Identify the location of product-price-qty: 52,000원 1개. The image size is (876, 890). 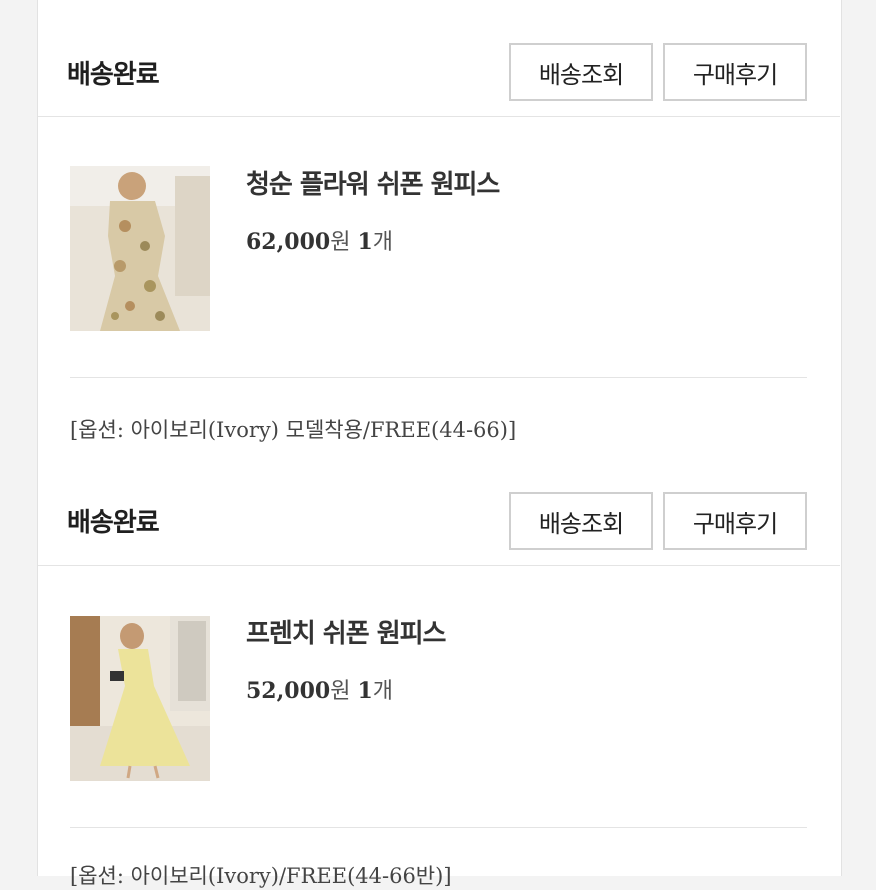
(319, 689).